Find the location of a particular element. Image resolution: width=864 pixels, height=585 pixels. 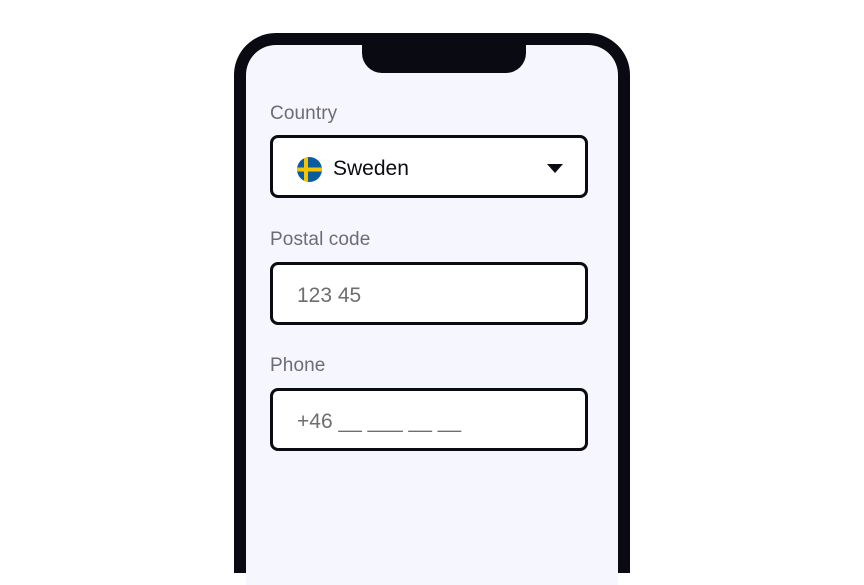

country-select: Sweden is located at coordinates (429, 166).